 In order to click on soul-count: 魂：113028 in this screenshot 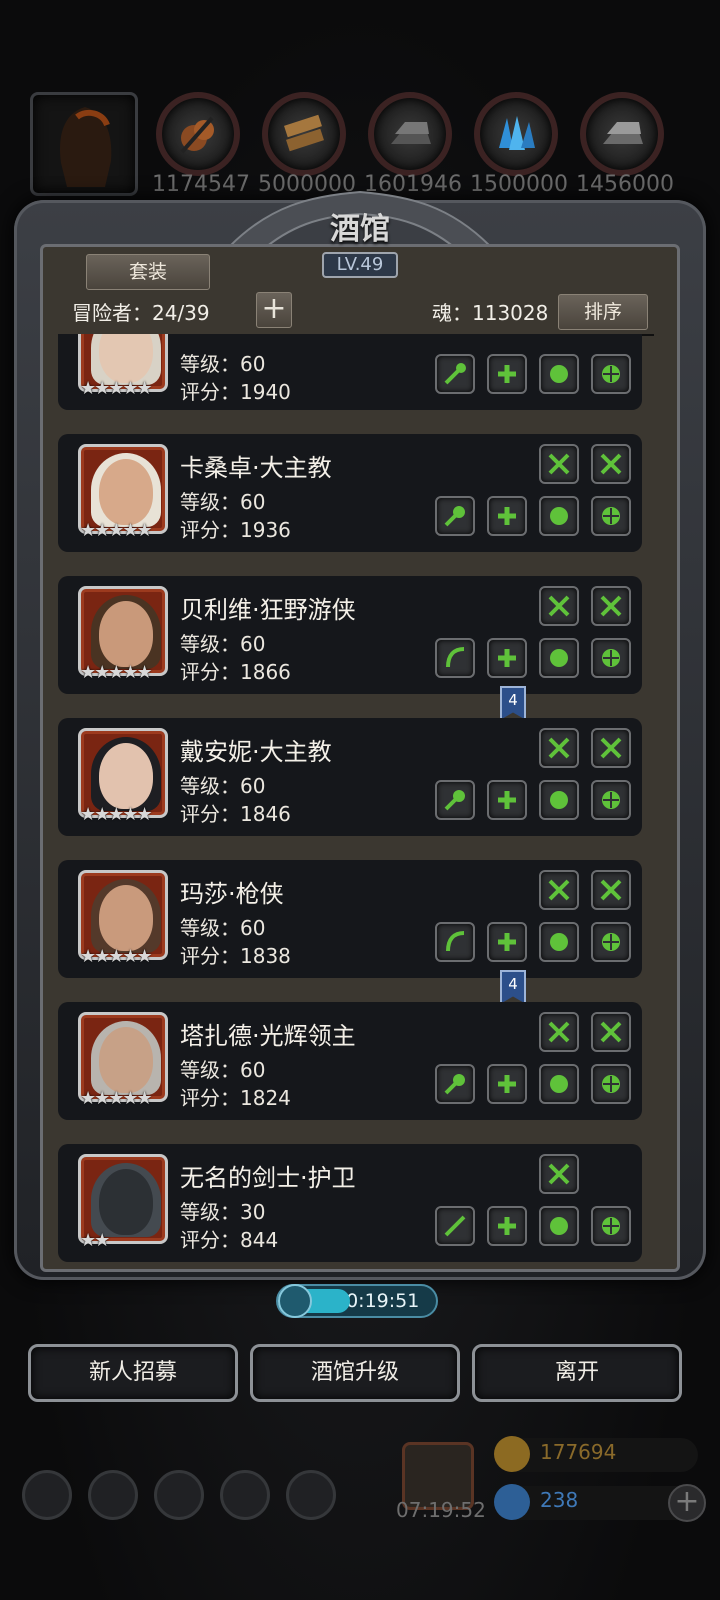, I will do `click(490, 313)`.